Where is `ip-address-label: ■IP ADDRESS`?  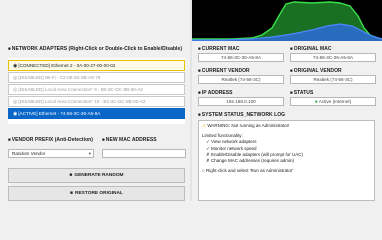
ip-address-label: ■IP ADDRESS is located at coordinates (215, 93).